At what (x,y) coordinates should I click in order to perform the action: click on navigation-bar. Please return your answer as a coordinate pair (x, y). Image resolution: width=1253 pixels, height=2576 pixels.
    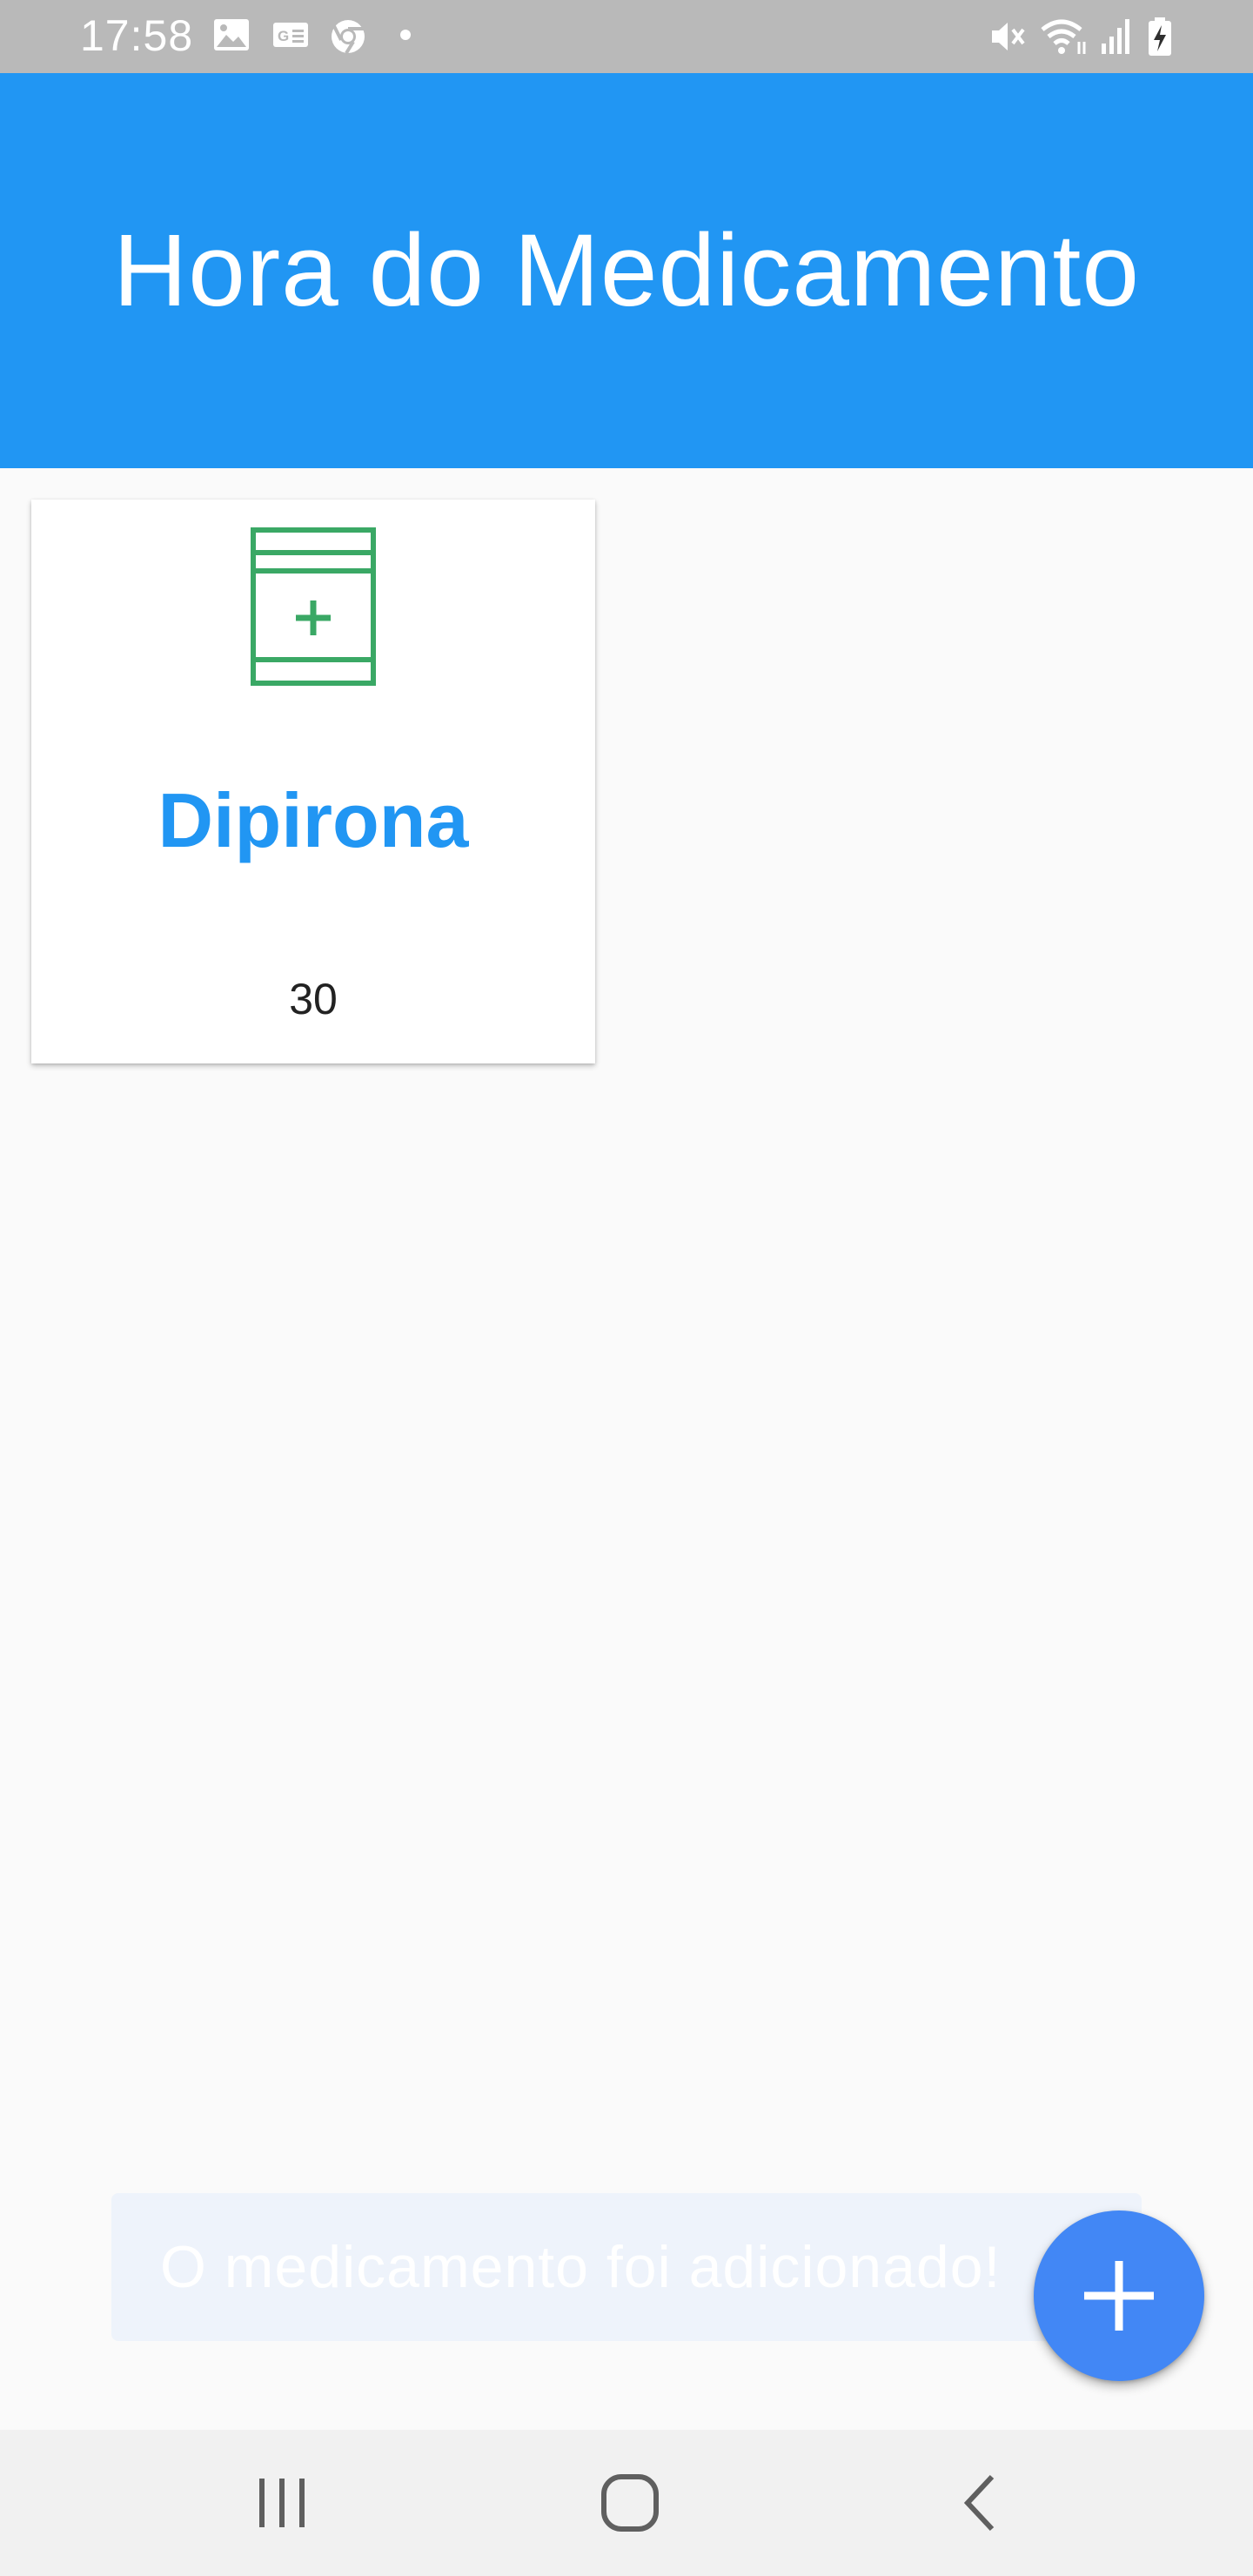
    Looking at the image, I should click on (626, 2503).